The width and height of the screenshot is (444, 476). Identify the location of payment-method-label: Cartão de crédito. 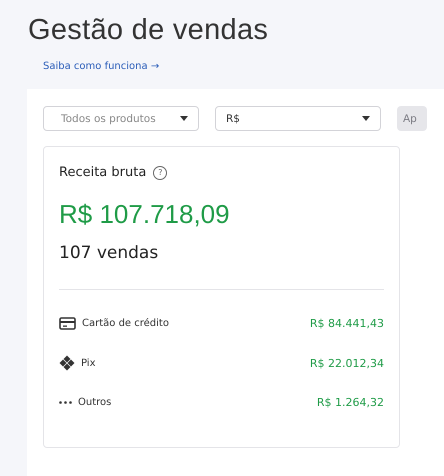
(126, 324).